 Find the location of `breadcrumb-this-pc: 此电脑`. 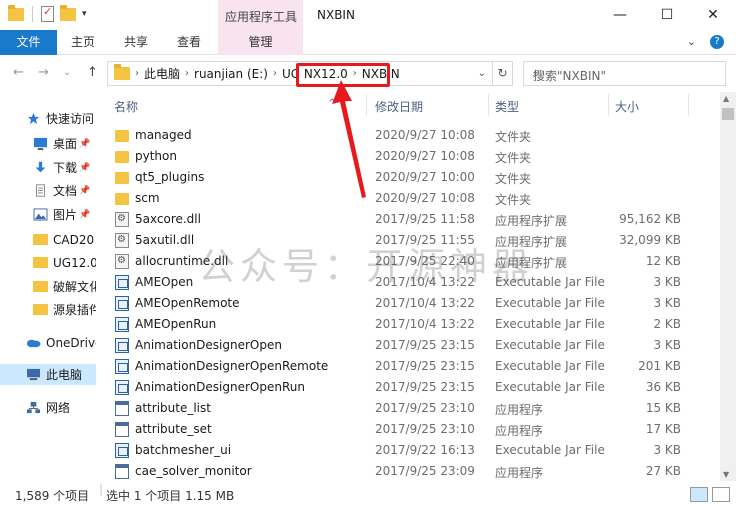

breadcrumb-this-pc: 此电脑 is located at coordinates (162, 73).